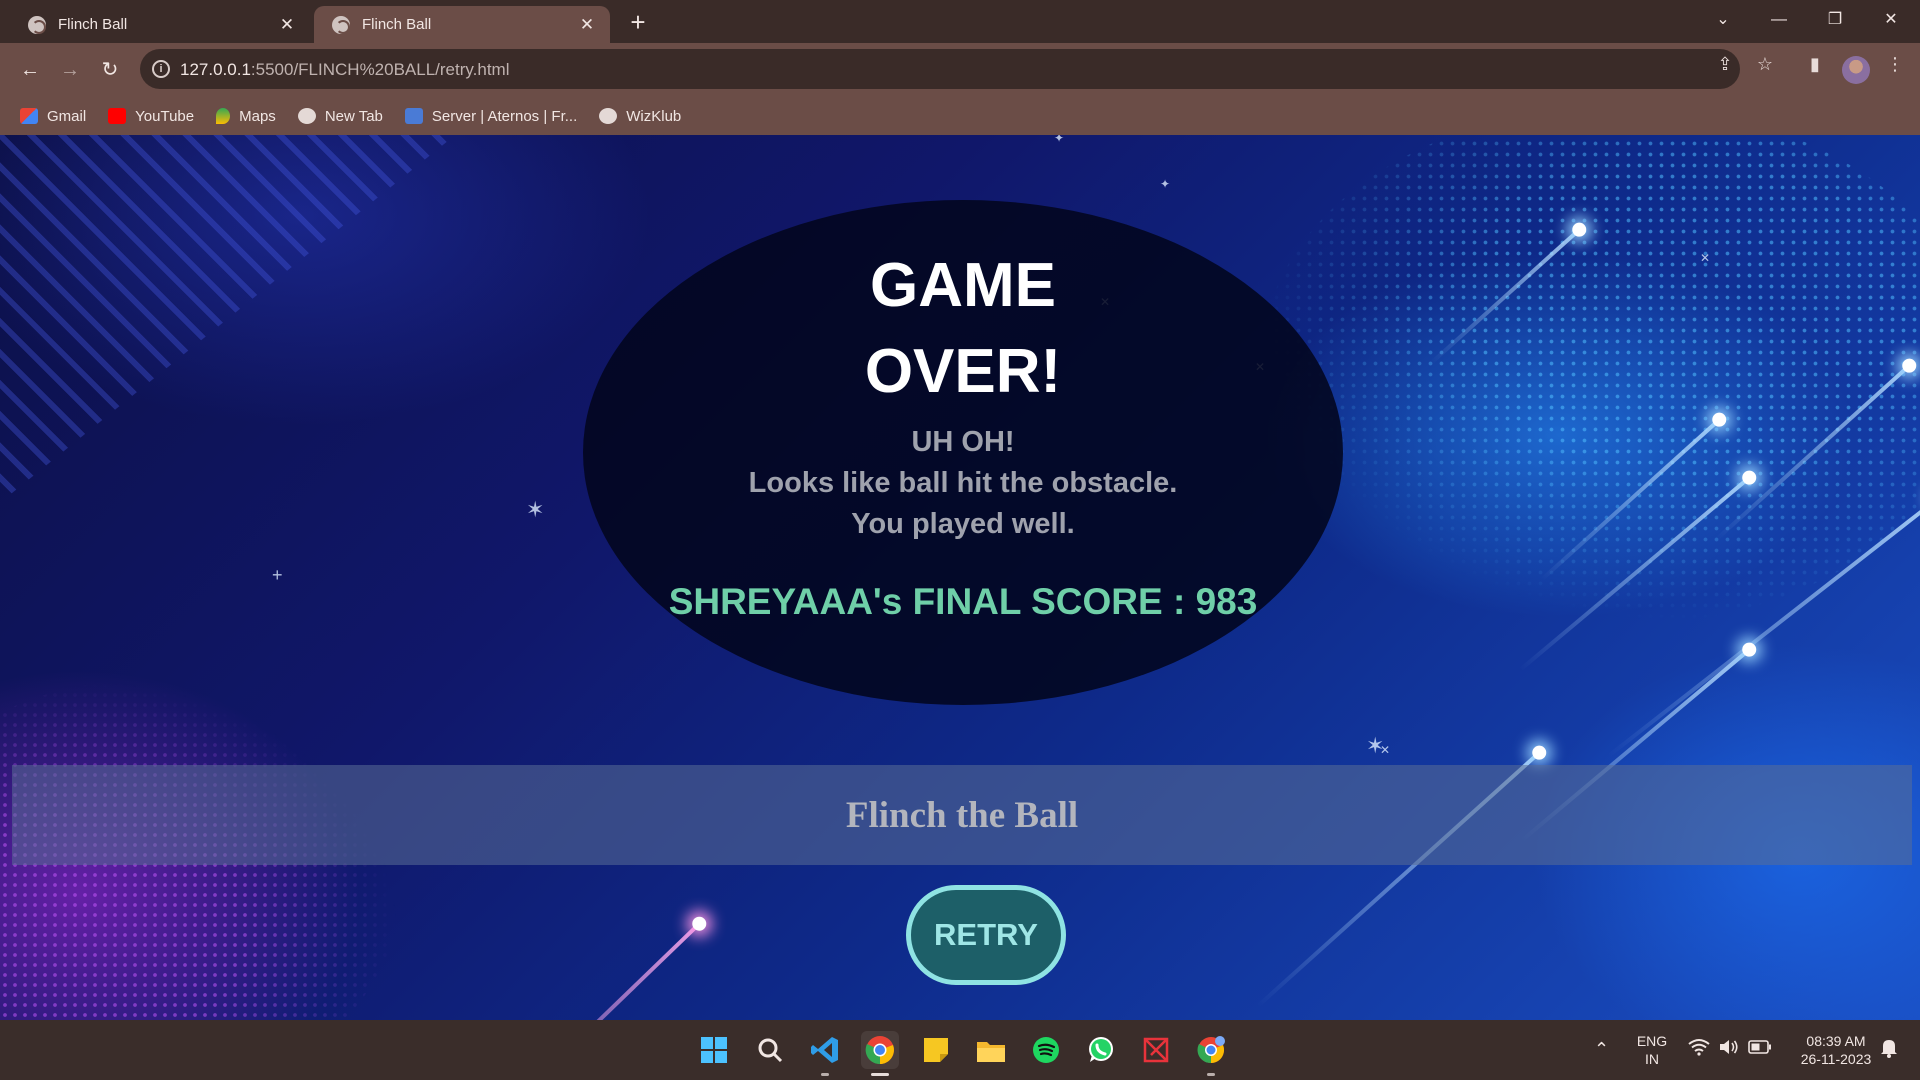 The width and height of the screenshot is (1920, 1080). Describe the element at coordinates (1835, 20) in the screenshot. I see `restore-icon: ❐` at that location.